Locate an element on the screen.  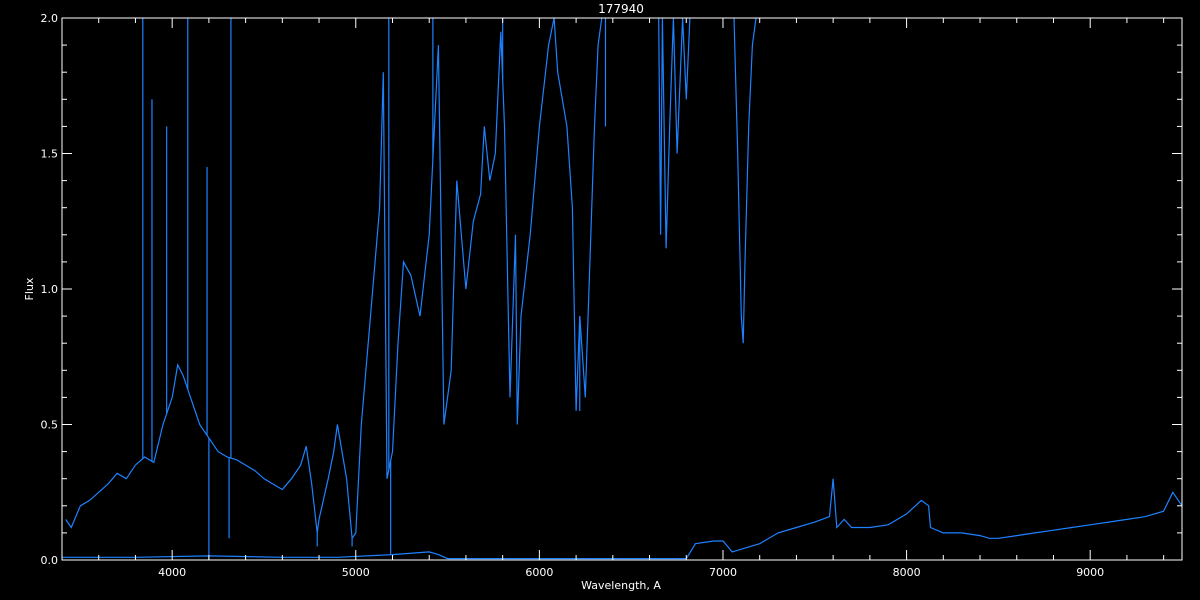
x-tick-label: 8000 is located at coordinates (907, 572).